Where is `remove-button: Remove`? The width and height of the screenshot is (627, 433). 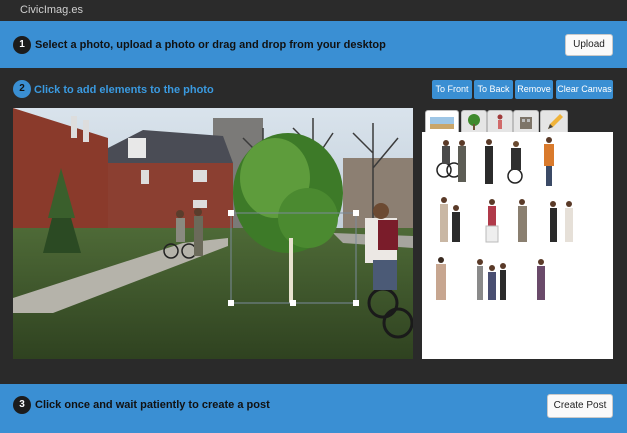 remove-button: Remove is located at coordinates (534, 89).